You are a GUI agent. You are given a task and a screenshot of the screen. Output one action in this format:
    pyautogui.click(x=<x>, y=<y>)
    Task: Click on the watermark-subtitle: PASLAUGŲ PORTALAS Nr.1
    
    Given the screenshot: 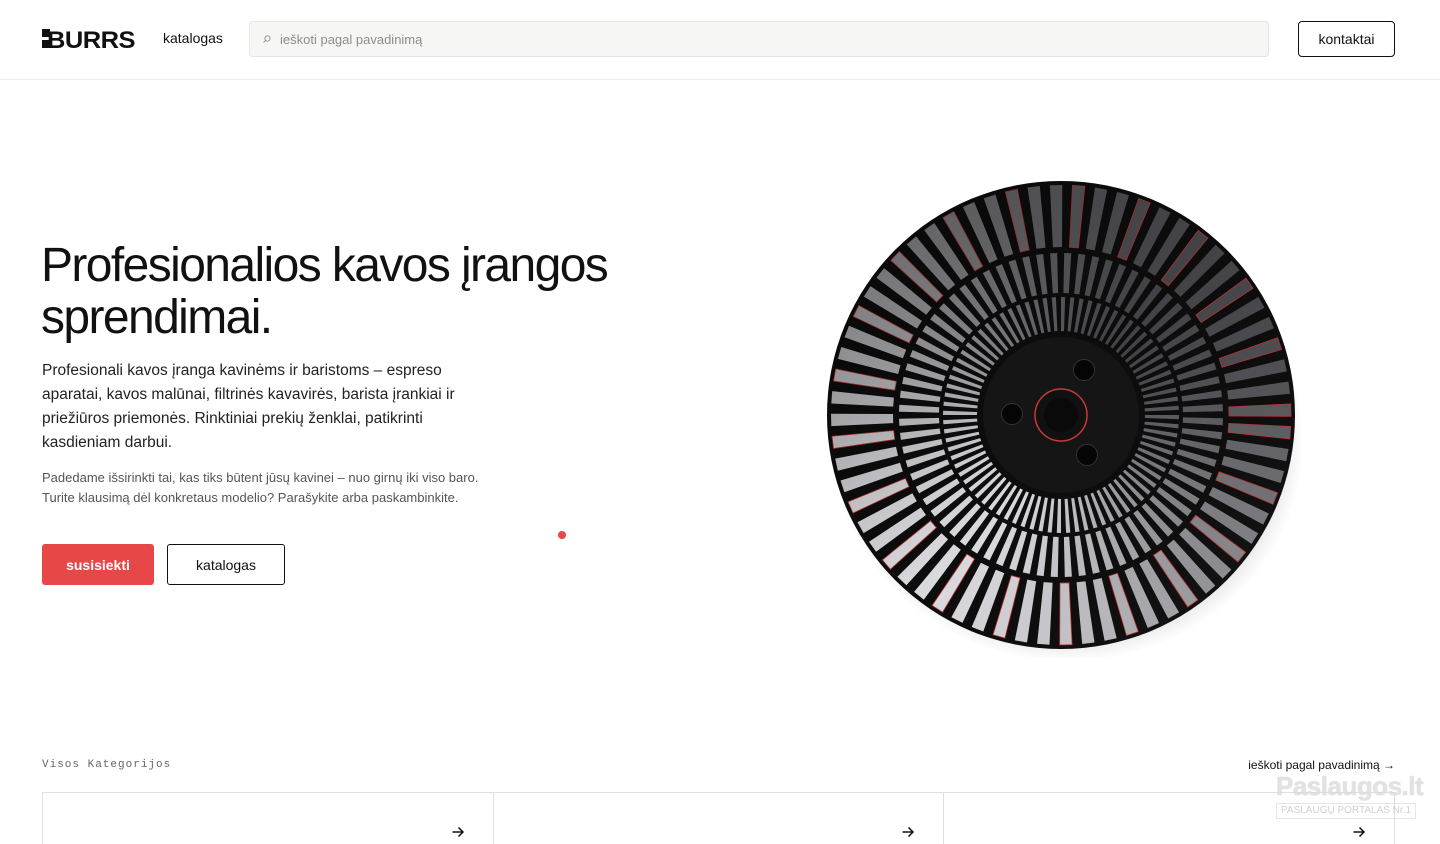 What is the action you would take?
    pyautogui.click(x=1346, y=811)
    